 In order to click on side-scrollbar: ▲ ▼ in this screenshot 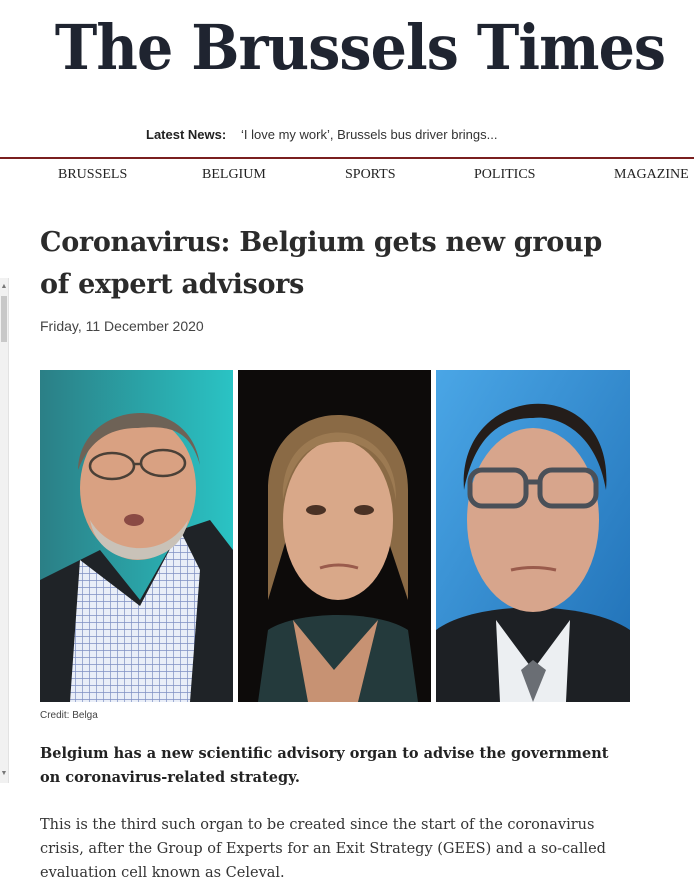, I will do `click(4, 530)`.